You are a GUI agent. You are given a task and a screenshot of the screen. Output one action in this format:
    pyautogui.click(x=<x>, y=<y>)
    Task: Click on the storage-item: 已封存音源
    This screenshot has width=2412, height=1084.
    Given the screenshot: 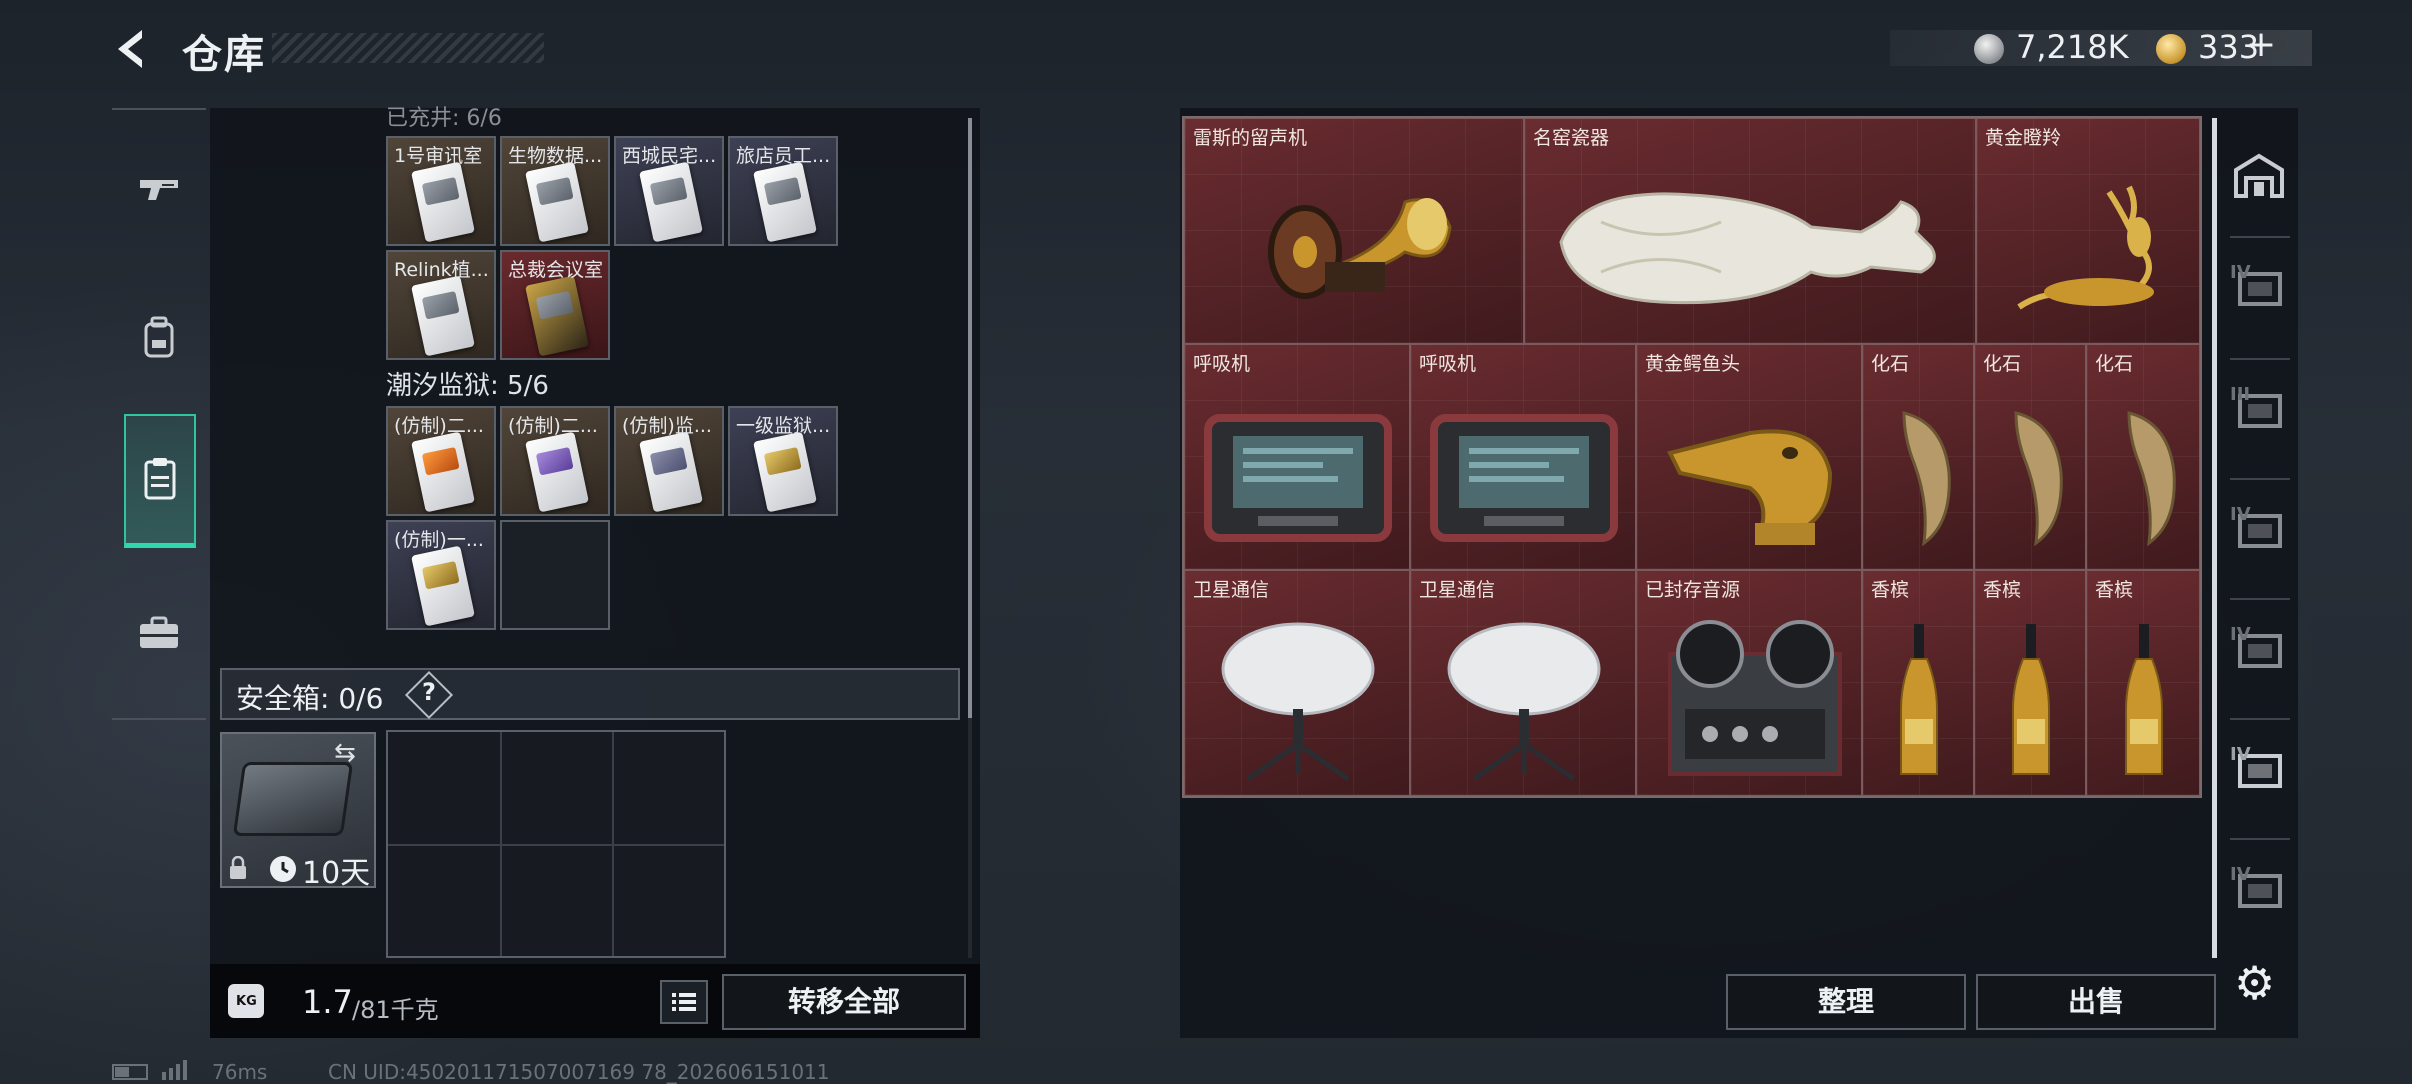 What is the action you would take?
    pyautogui.click(x=1749, y=683)
    